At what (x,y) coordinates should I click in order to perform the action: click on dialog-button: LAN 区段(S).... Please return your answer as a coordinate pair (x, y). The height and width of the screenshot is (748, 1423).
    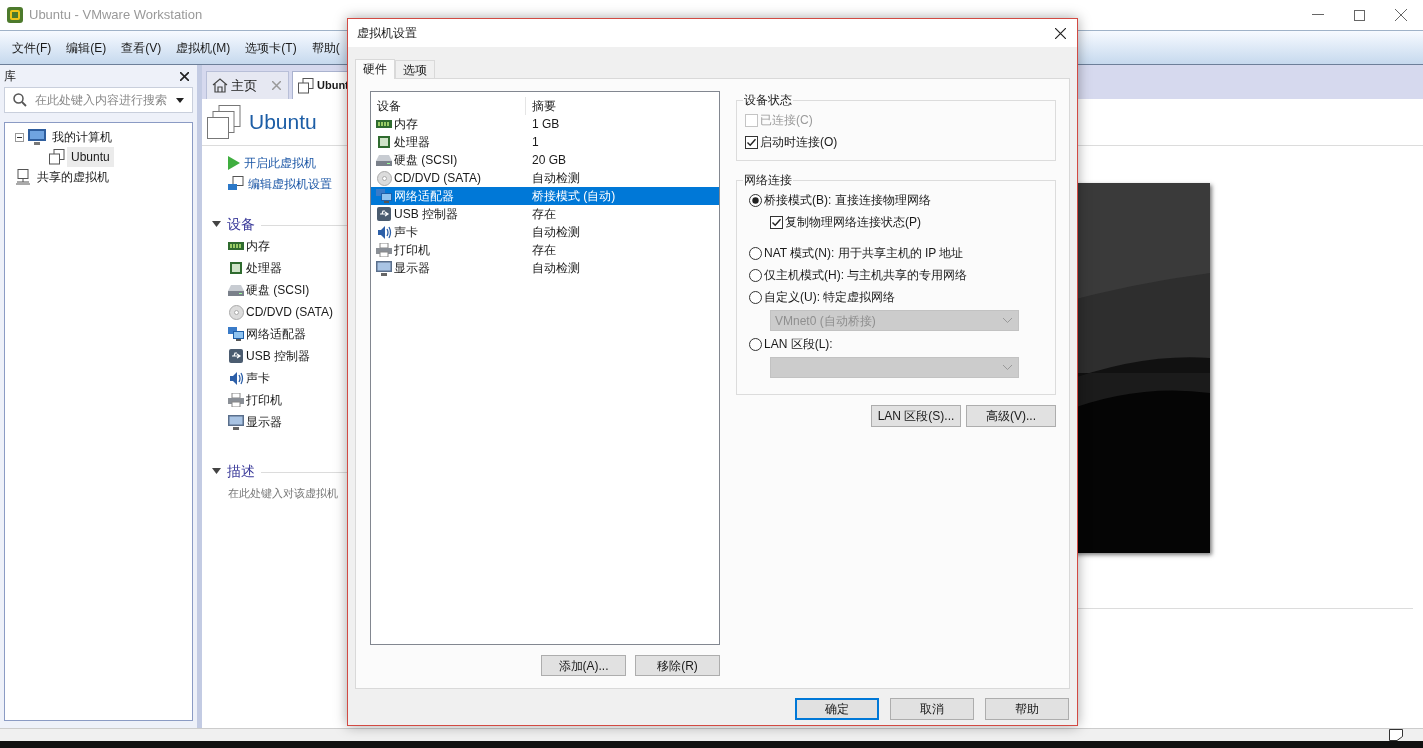
    Looking at the image, I should click on (916, 416).